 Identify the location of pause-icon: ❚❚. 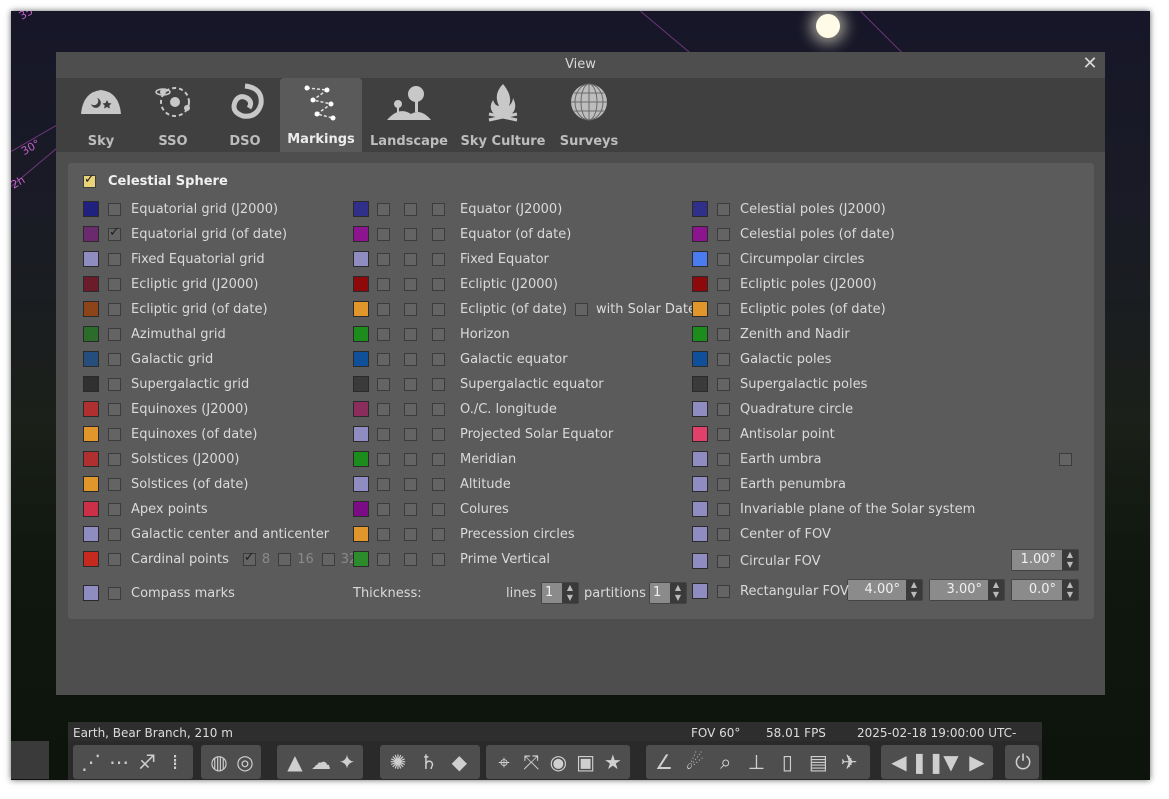
(928, 762).